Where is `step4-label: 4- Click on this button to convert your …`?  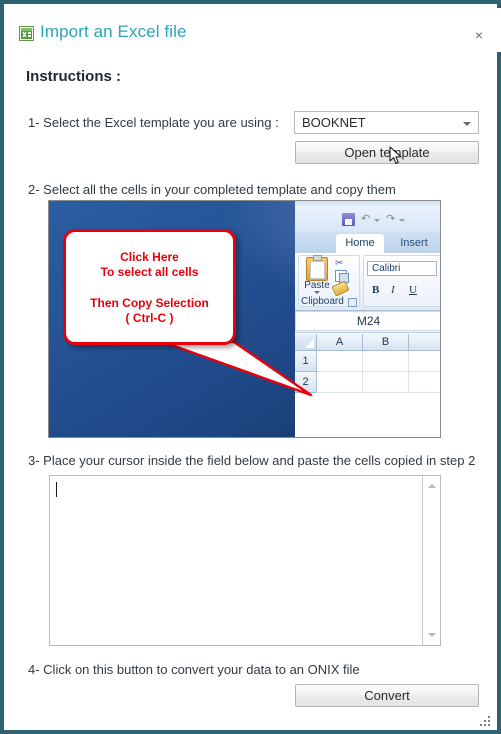
step4-label: 4- Click on this button to convert your … is located at coordinates (194, 669).